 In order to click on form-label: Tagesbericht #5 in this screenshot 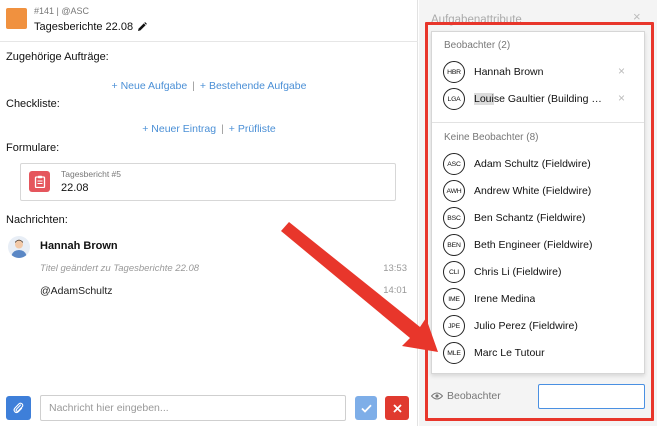, I will do `click(91, 174)`.